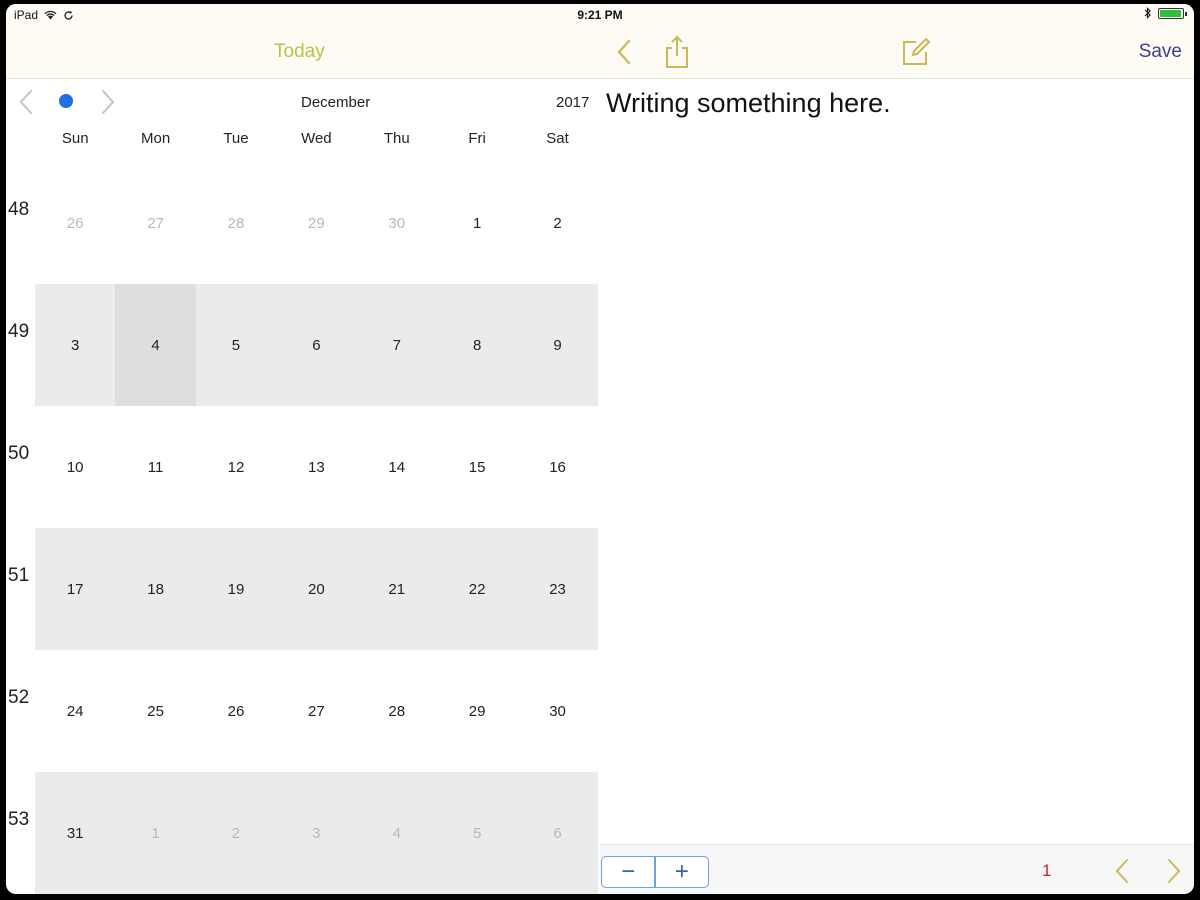 The width and height of the screenshot is (1200, 900). I want to click on calendar-day: 13, so click(316, 467).